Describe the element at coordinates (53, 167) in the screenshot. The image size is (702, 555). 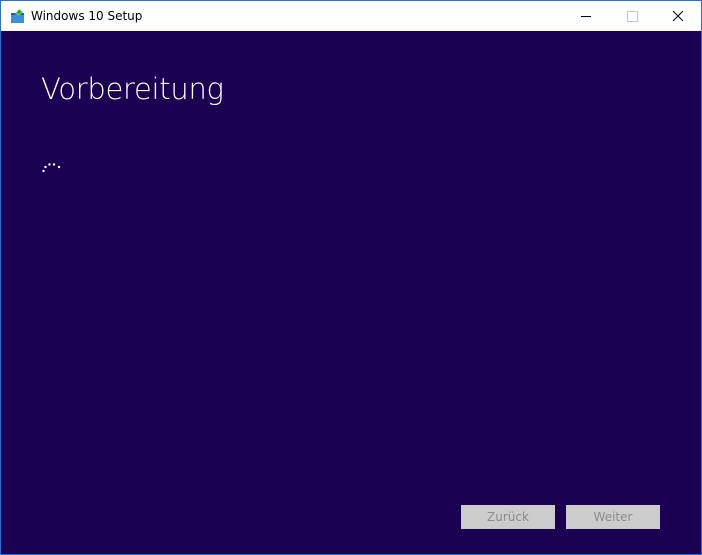
I see `loading-spinner-icon` at that location.